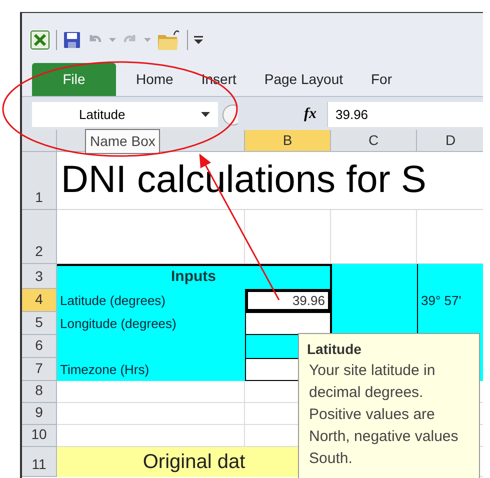 The width and height of the screenshot is (490, 478). I want to click on name-box: Latitude, so click(125, 114).